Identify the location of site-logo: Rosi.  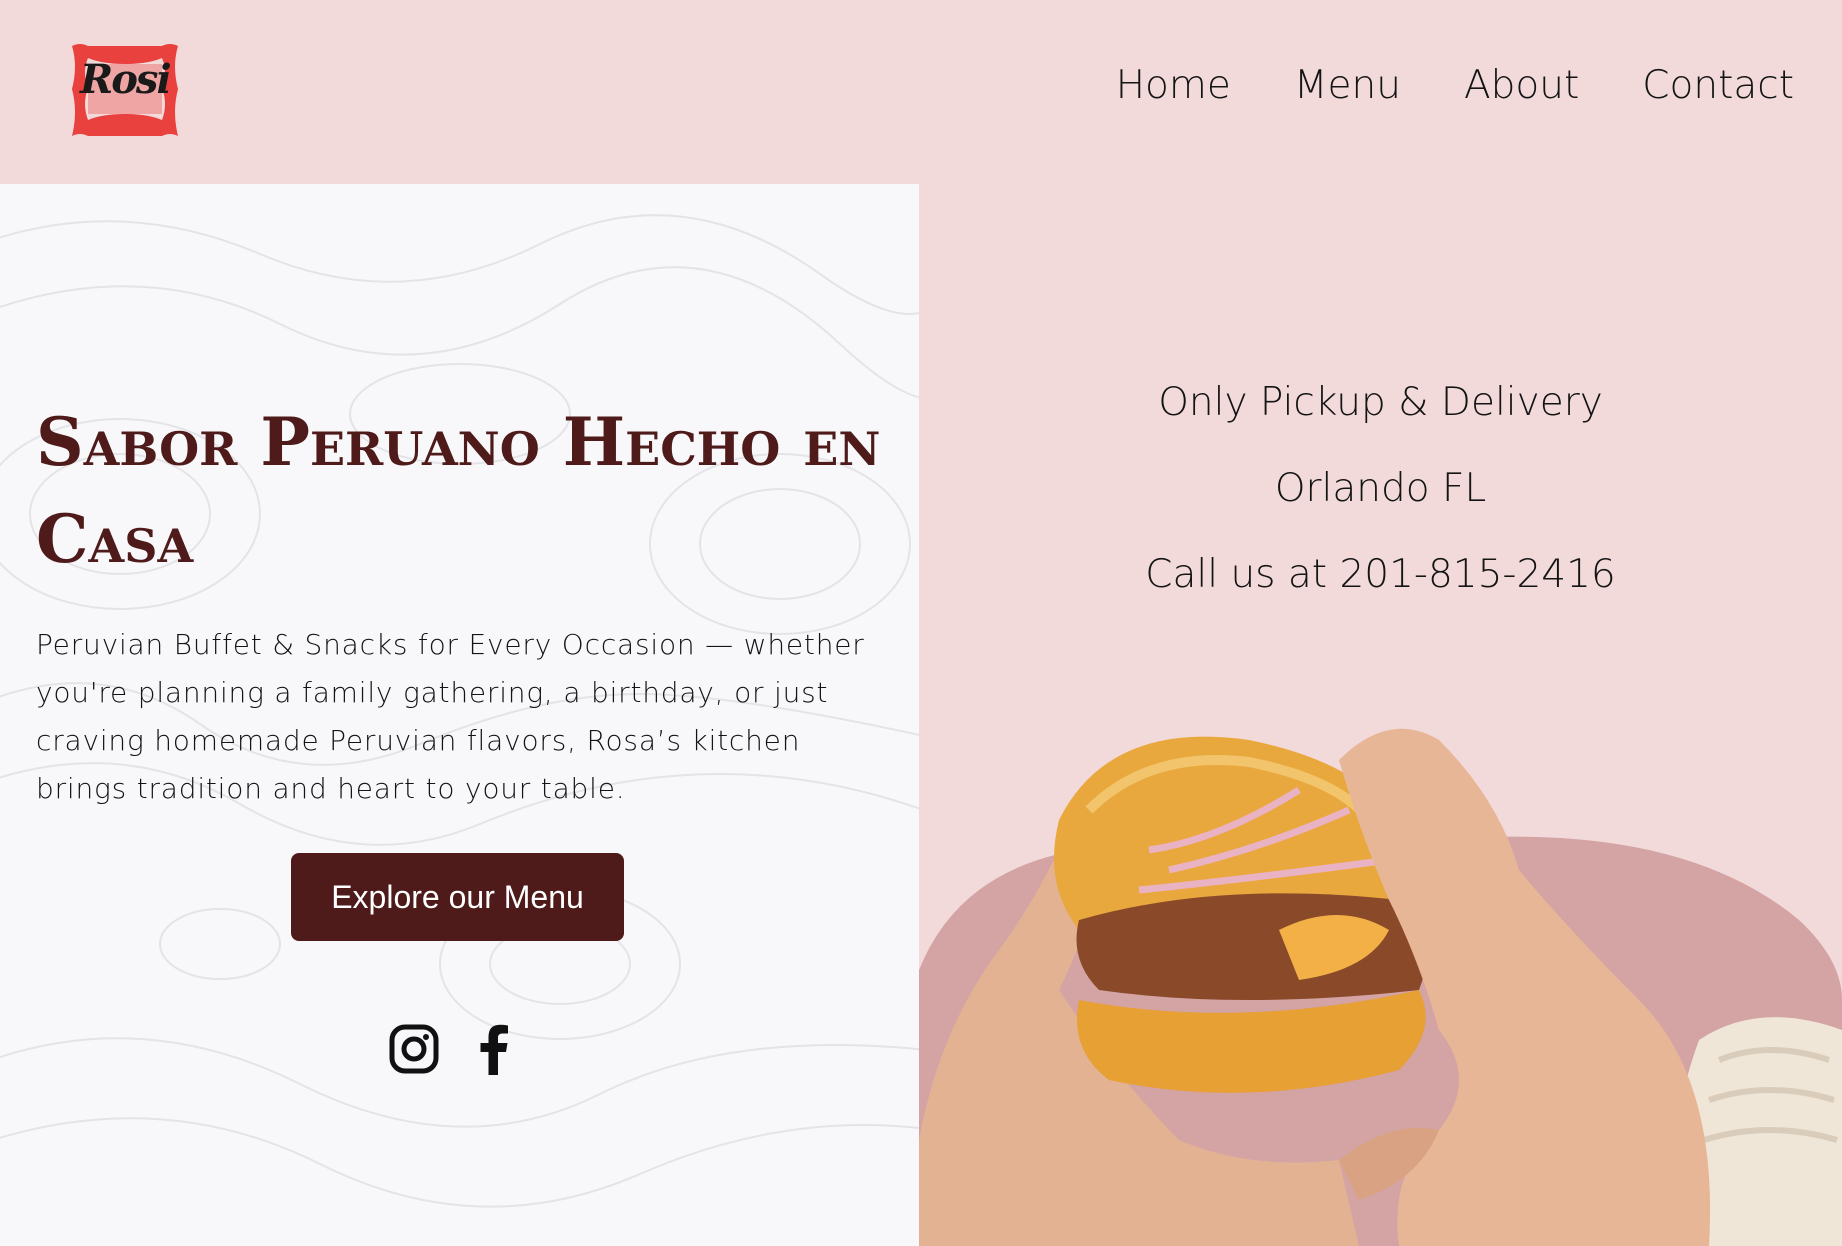
(125, 89).